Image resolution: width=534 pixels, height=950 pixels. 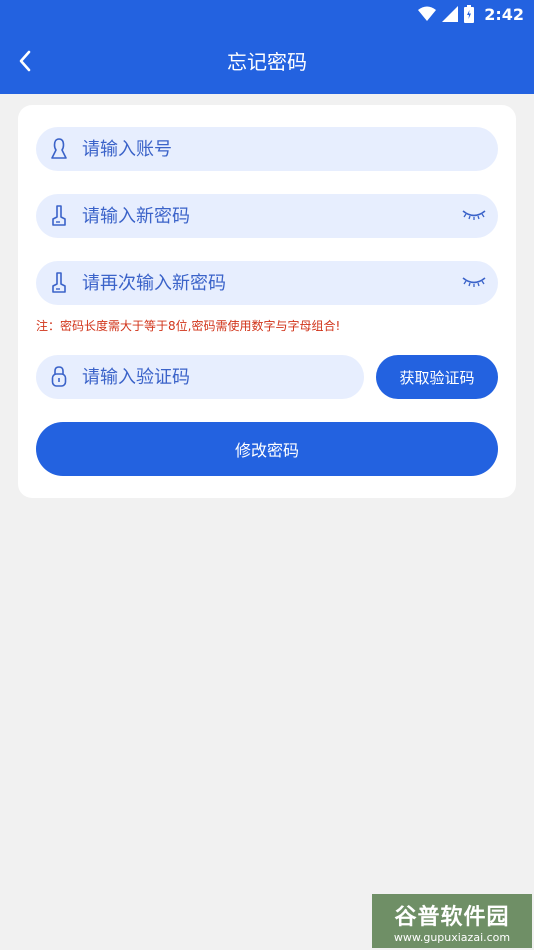 I want to click on wifi-icon, so click(x=427, y=13).